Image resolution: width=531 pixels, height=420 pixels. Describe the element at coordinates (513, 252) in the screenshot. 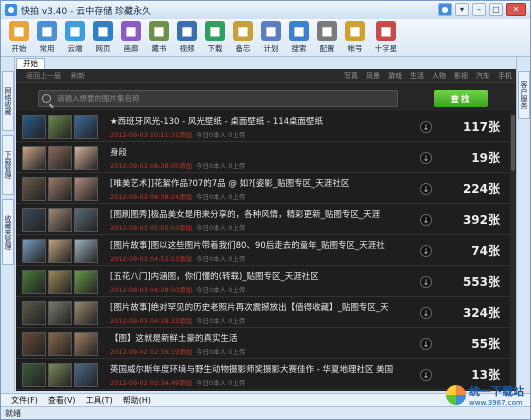

I see `list-scrollbar` at that location.